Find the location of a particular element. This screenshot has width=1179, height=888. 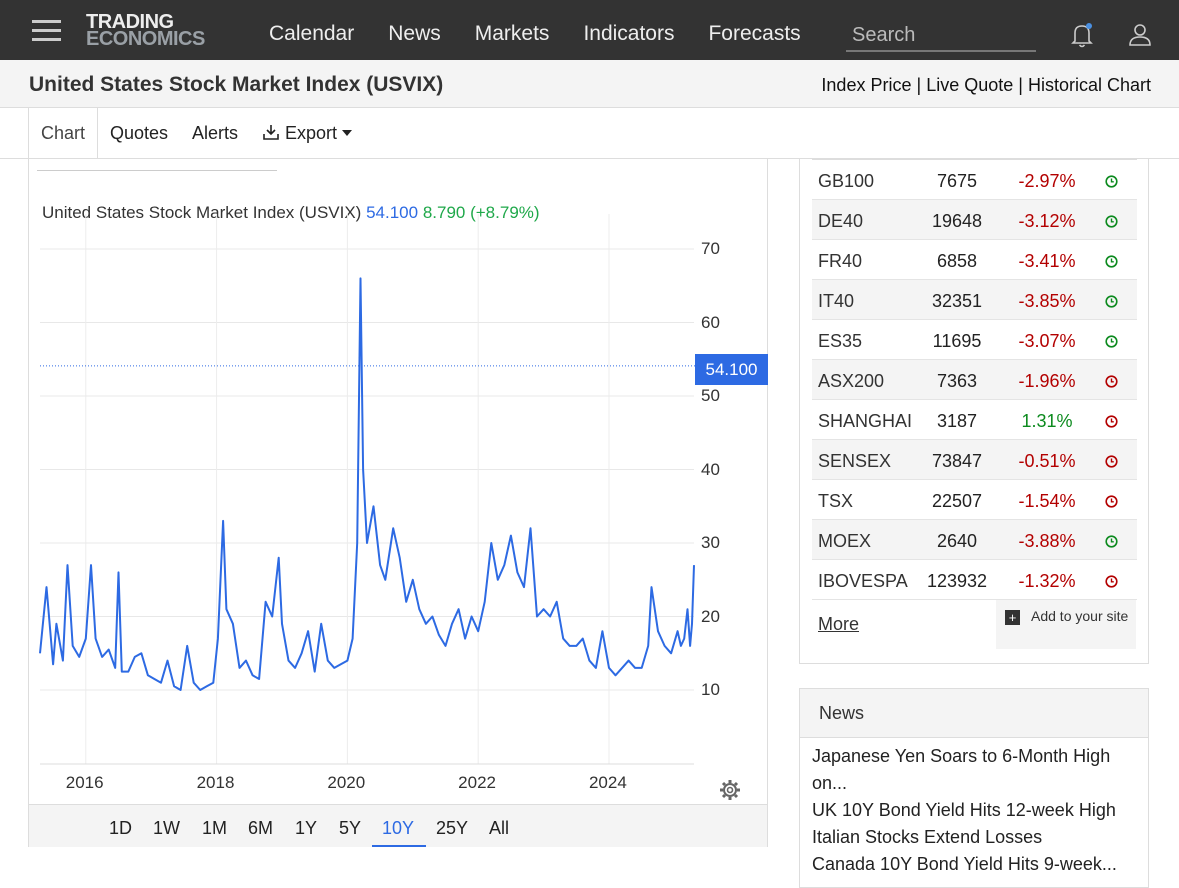

range-5y: 5Y is located at coordinates (350, 828).